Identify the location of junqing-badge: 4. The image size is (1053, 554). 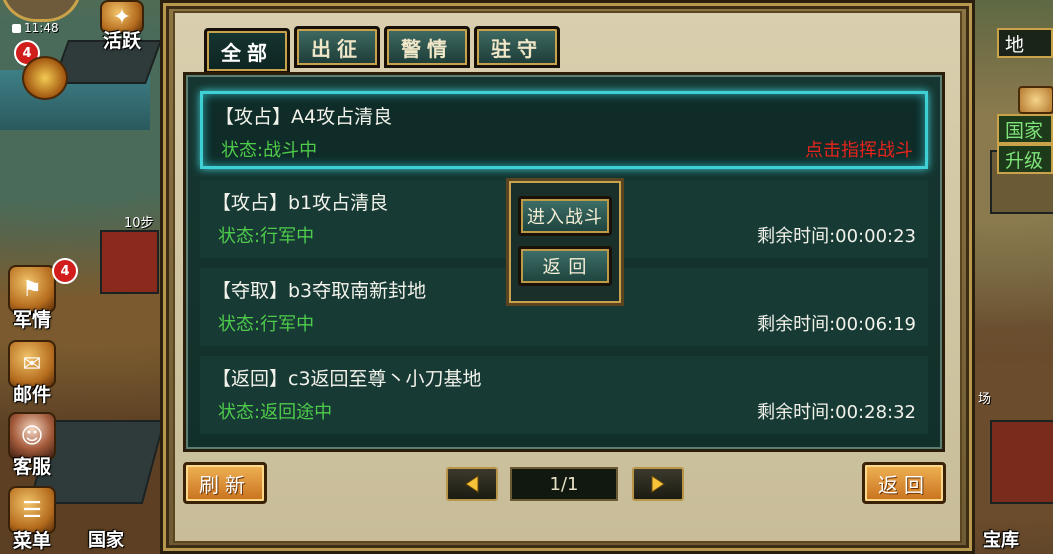
(65, 271).